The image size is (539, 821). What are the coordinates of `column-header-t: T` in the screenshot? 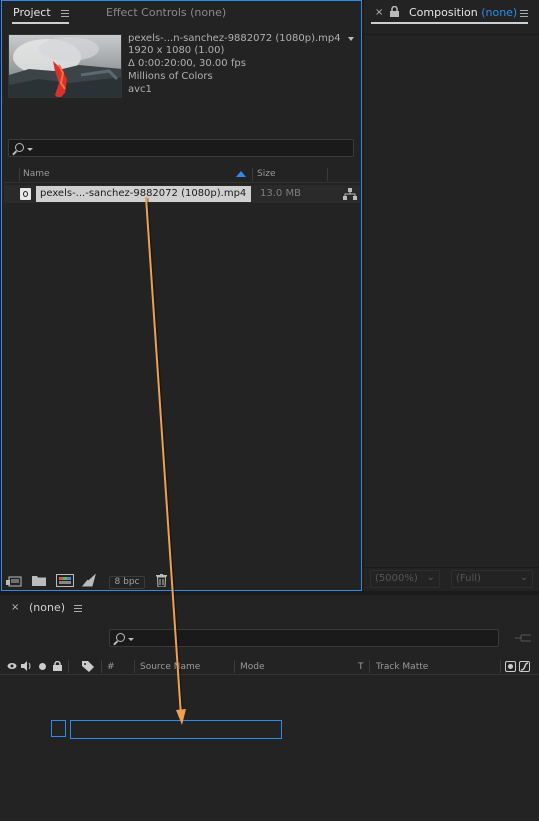 It's located at (361, 667).